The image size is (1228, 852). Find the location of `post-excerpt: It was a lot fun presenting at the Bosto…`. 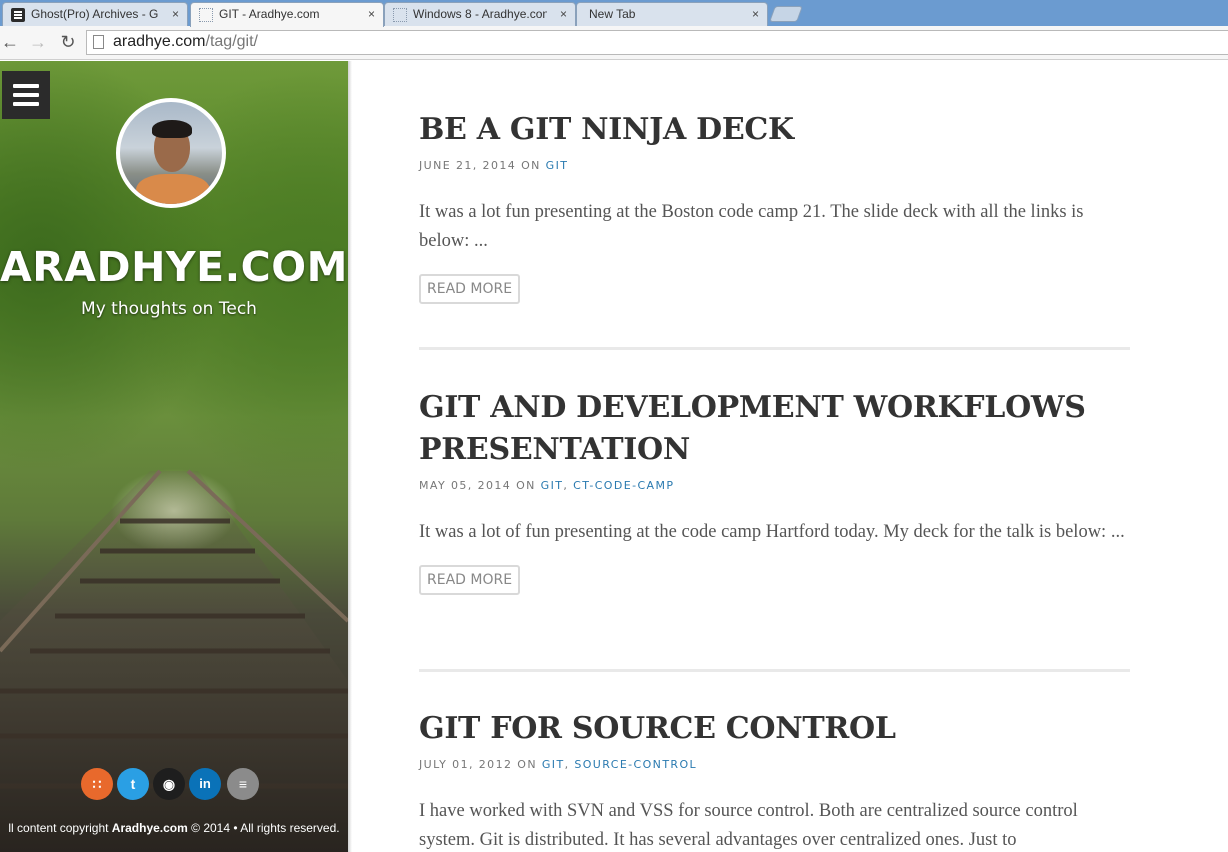

post-excerpt: It was a lot fun presenting at the Bosto… is located at coordinates (751, 226).